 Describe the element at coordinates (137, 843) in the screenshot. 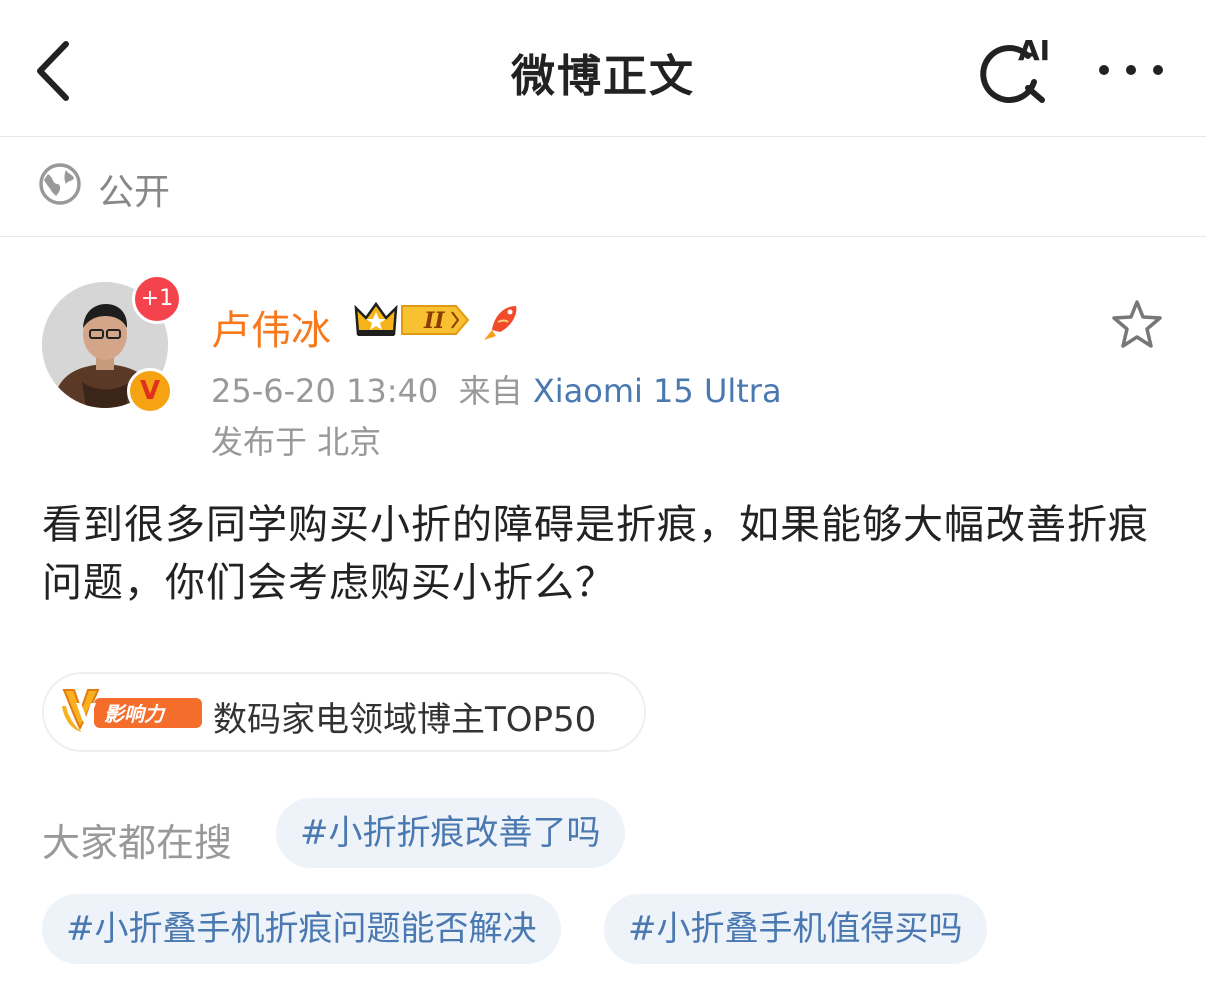

I see `hot-search-label: 大家都在搜` at that location.